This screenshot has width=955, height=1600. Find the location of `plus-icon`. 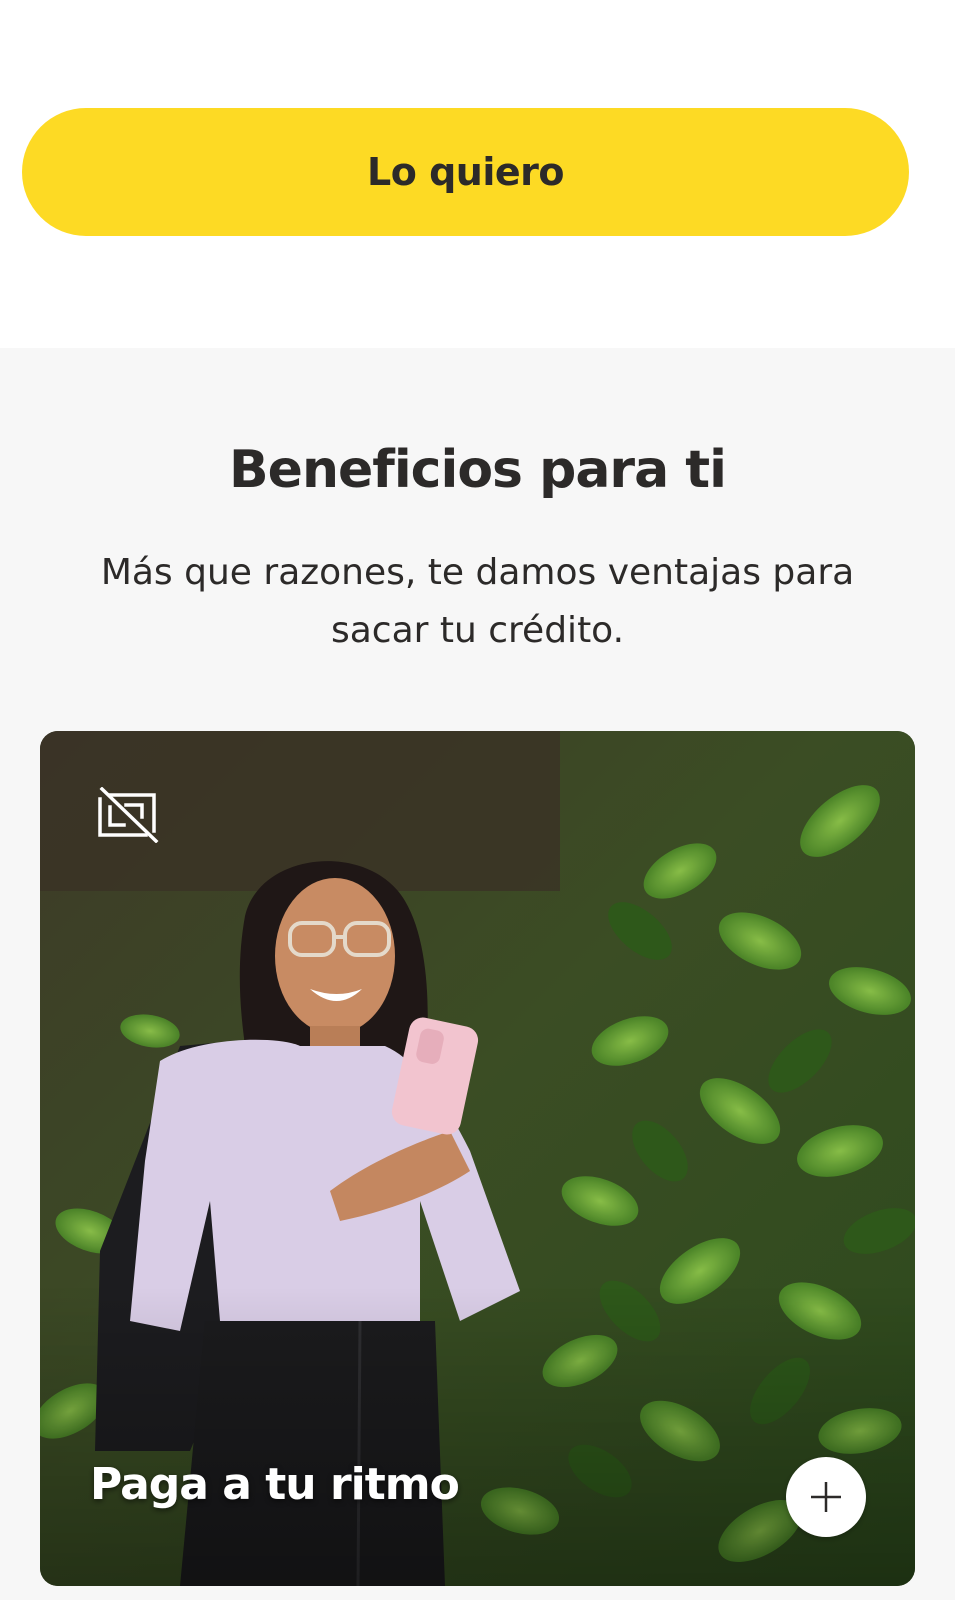

plus-icon is located at coordinates (826, 1497).